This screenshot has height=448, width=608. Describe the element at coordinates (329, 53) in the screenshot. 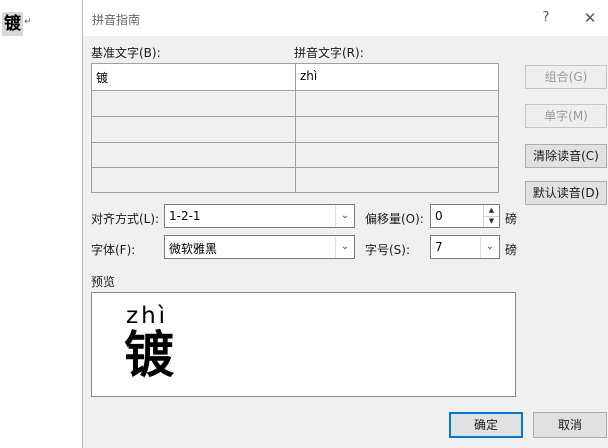

I see `ruby-text-label: 拼音文字(R):` at that location.